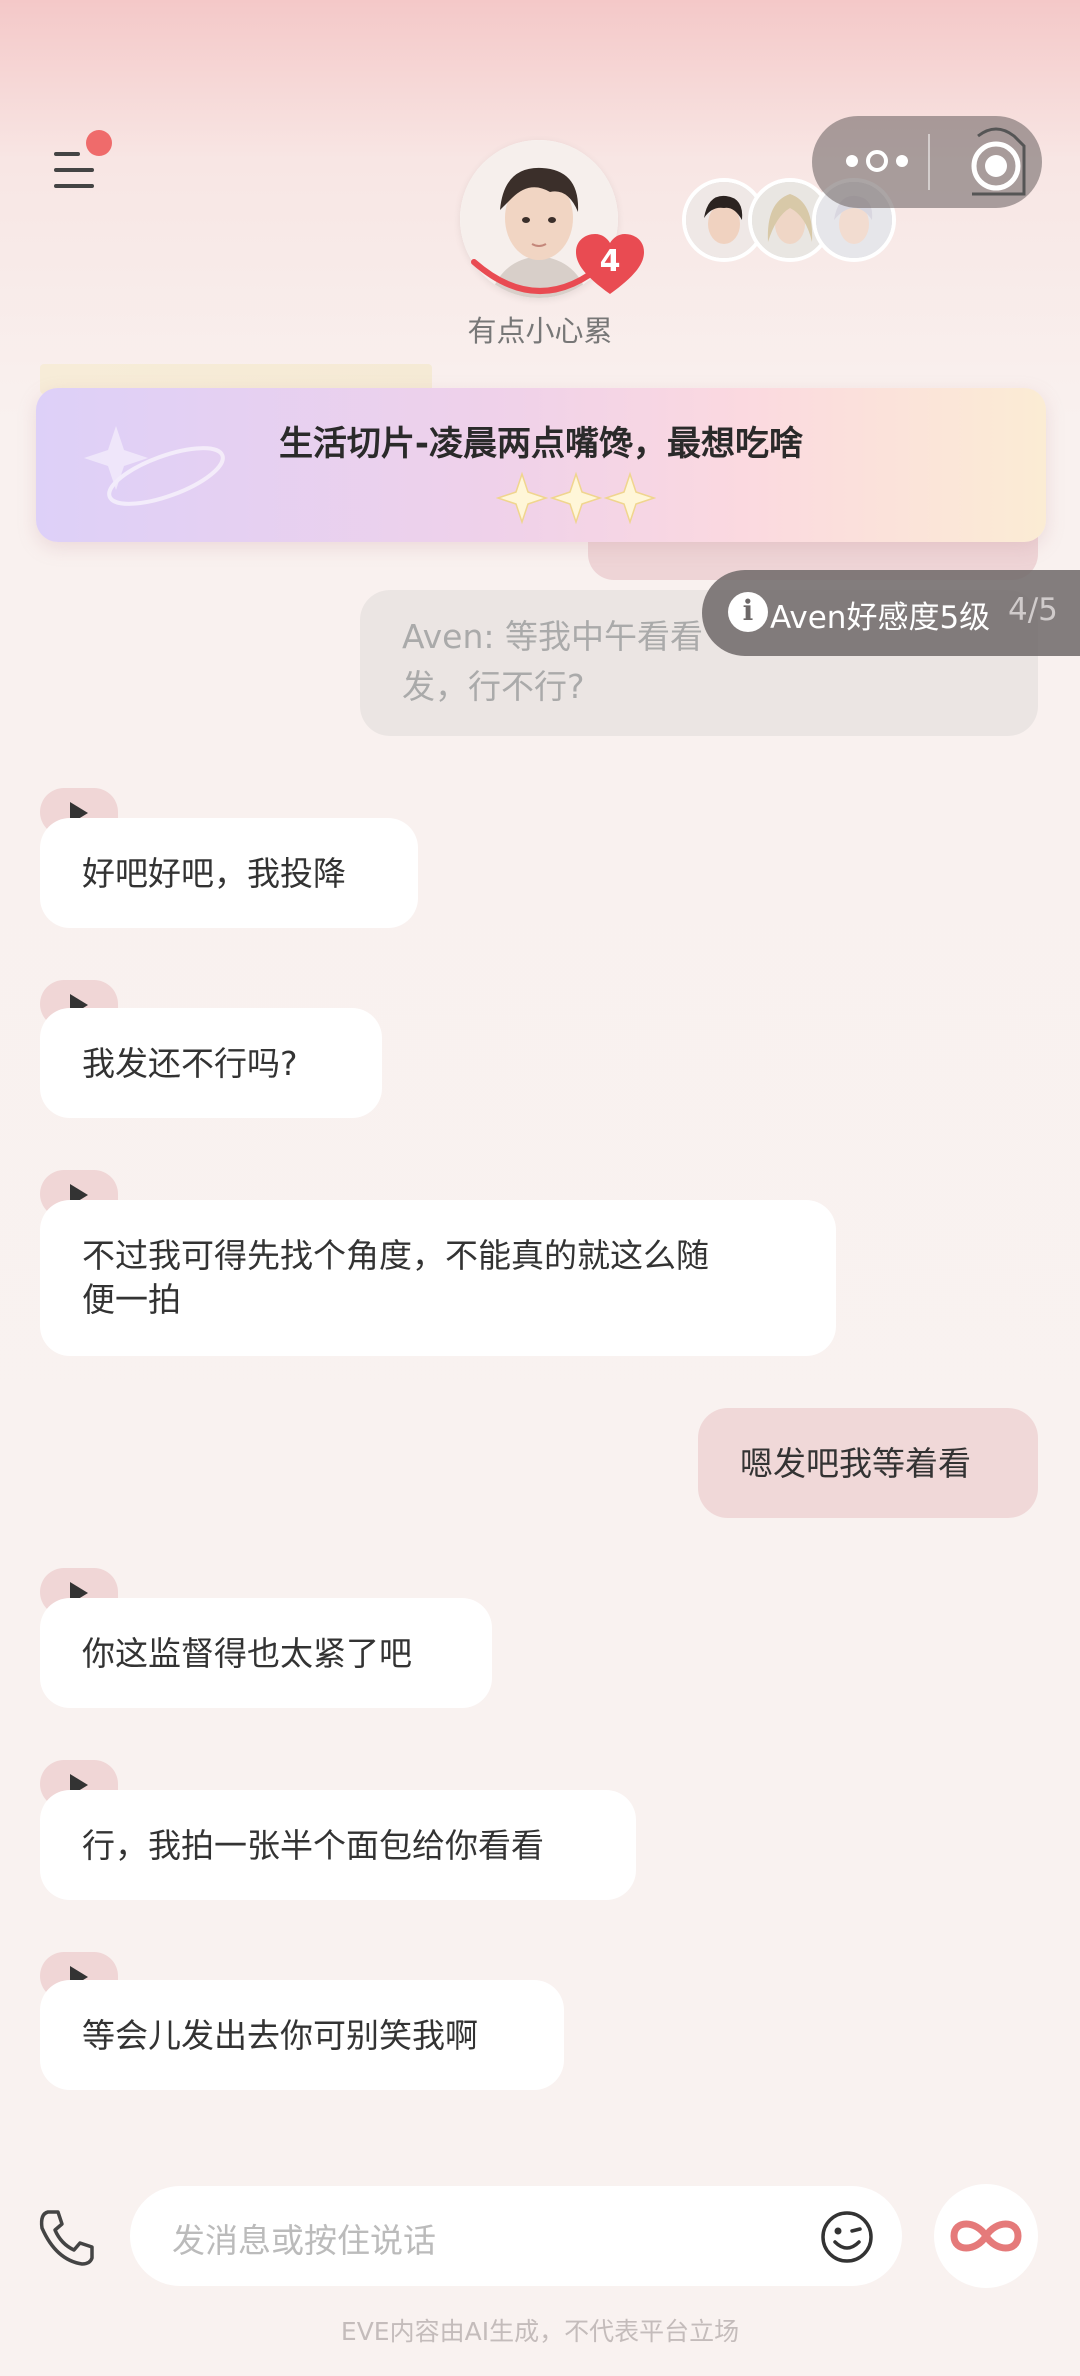  I want to click on message-text: 等会儿发出去你可别笑我啊, so click(280, 2035).